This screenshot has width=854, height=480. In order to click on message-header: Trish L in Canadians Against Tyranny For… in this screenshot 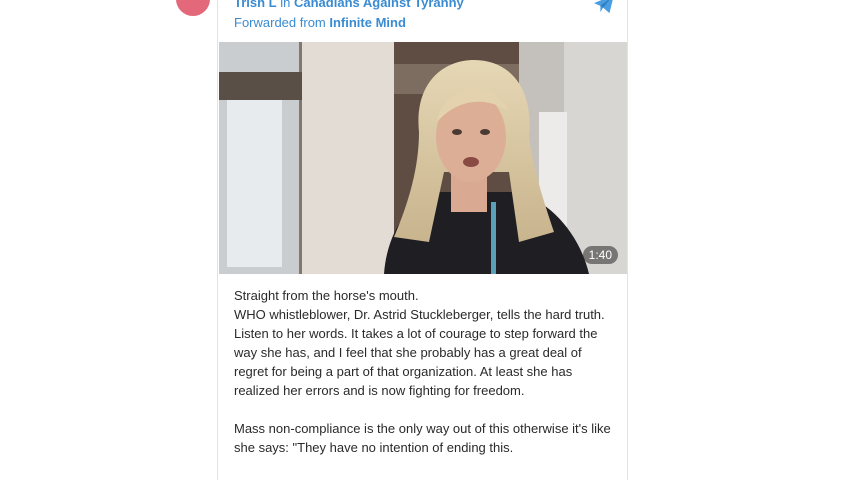, I will do `click(414, 16)`.